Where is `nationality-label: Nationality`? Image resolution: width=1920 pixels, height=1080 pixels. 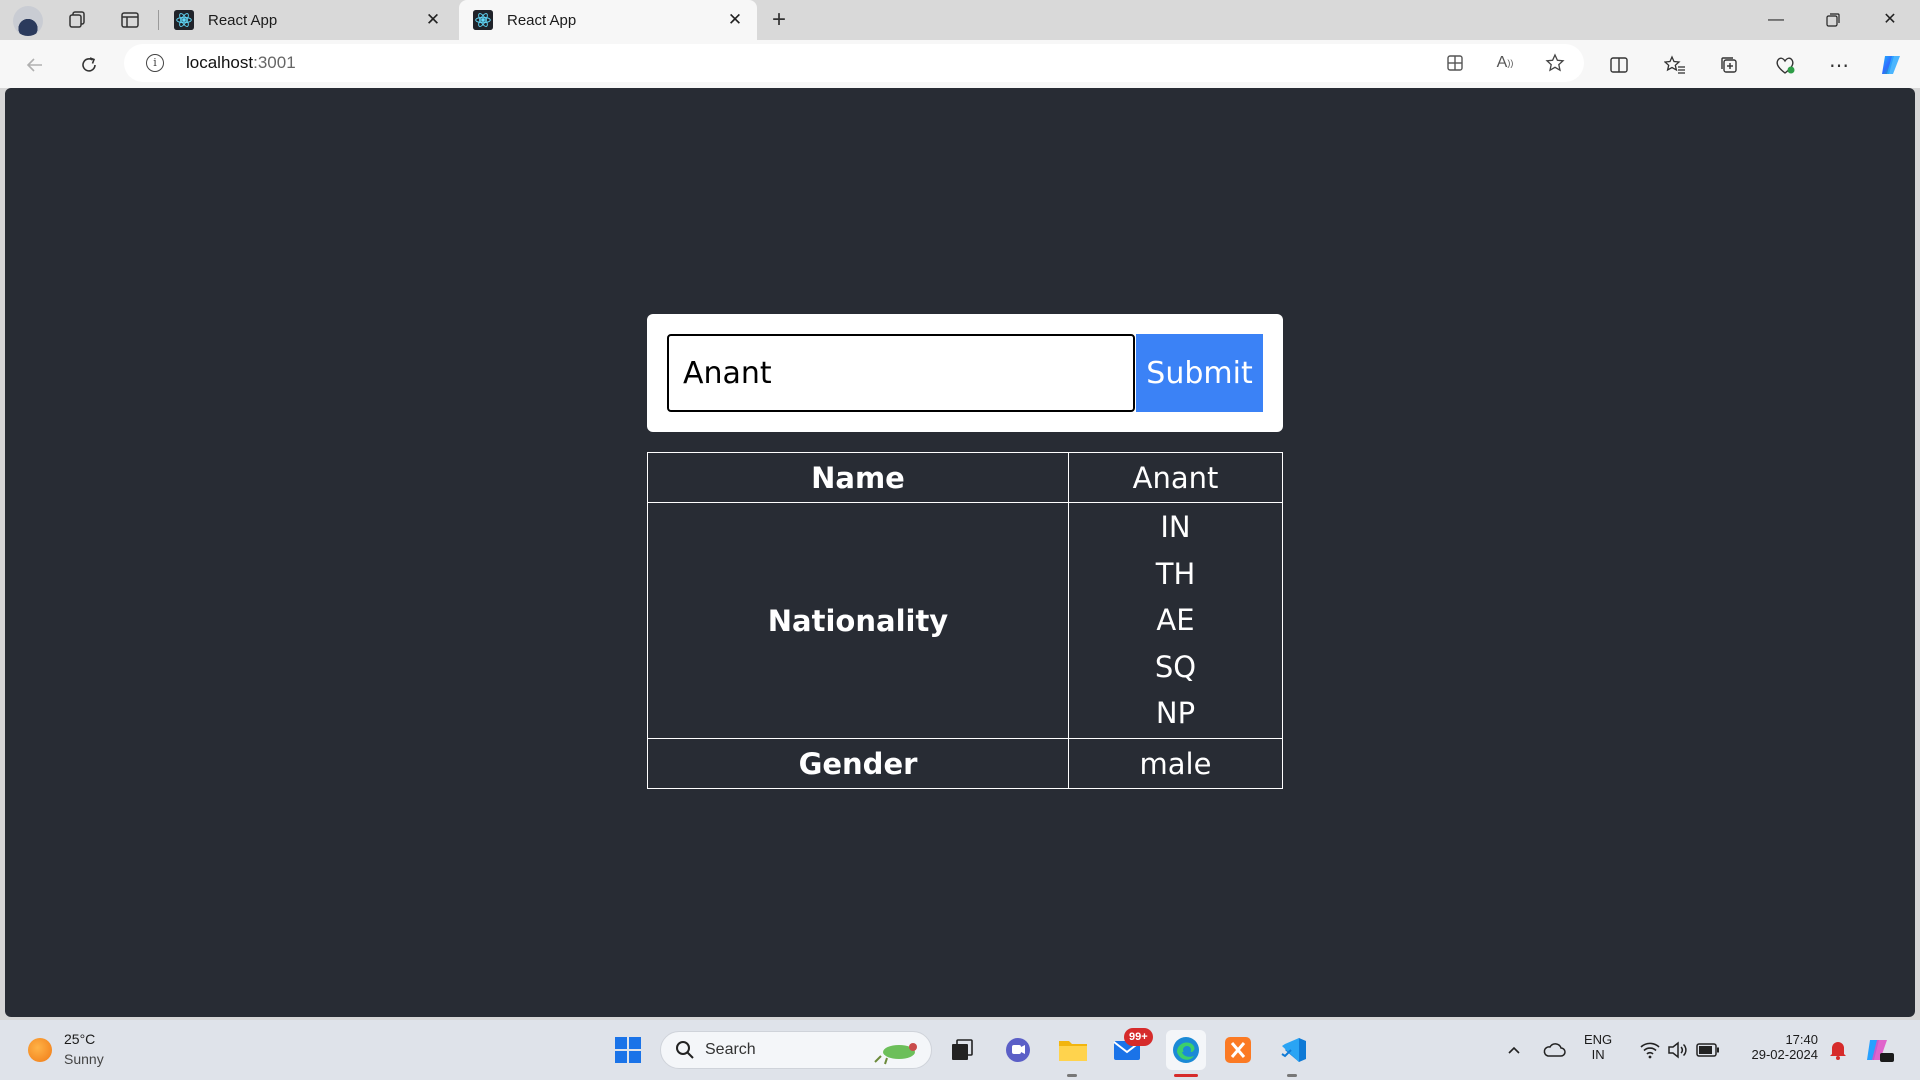
nationality-label: Nationality is located at coordinates (858, 620).